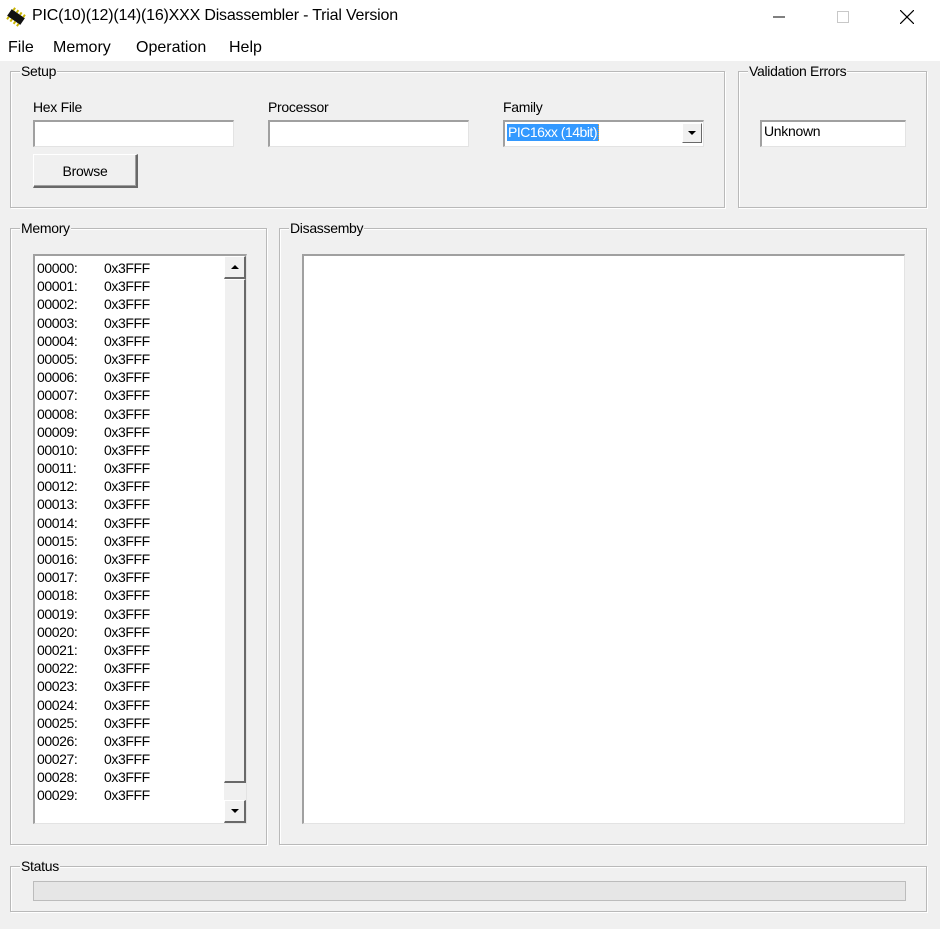 This screenshot has height=929, width=940. What do you see at coordinates (93, 759) in the screenshot?
I see `memory-row: 00027: 0x3FFF` at bounding box center [93, 759].